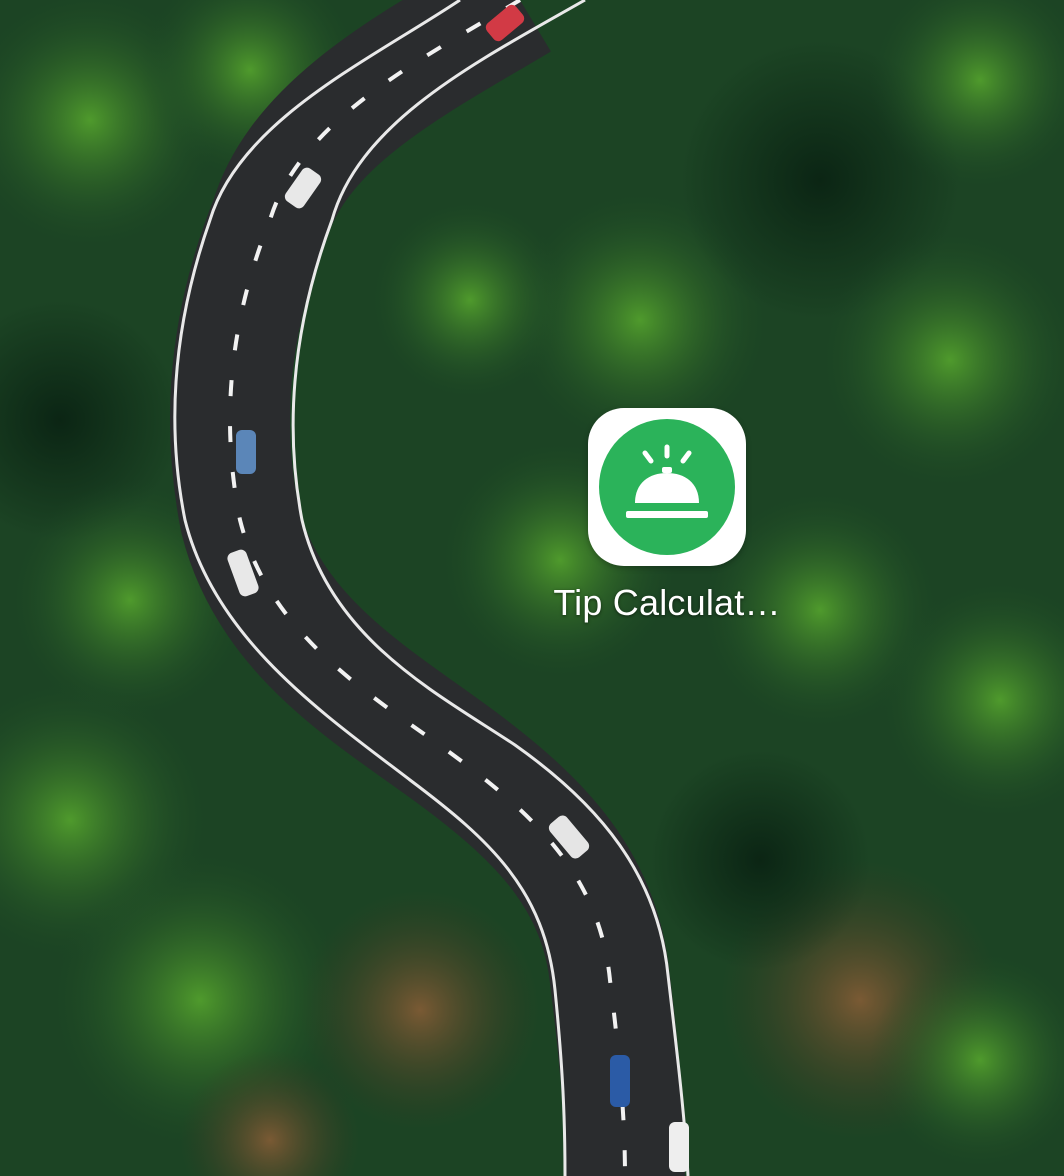  What do you see at coordinates (667, 481) in the screenshot?
I see `service-bell-icon` at bounding box center [667, 481].